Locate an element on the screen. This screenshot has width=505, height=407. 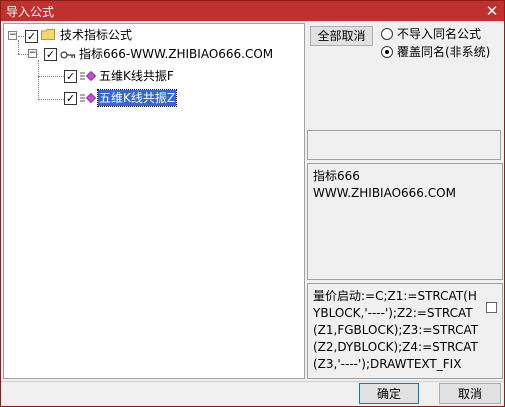
root-collapse-toggle: − is located at coordinates (12, 35).